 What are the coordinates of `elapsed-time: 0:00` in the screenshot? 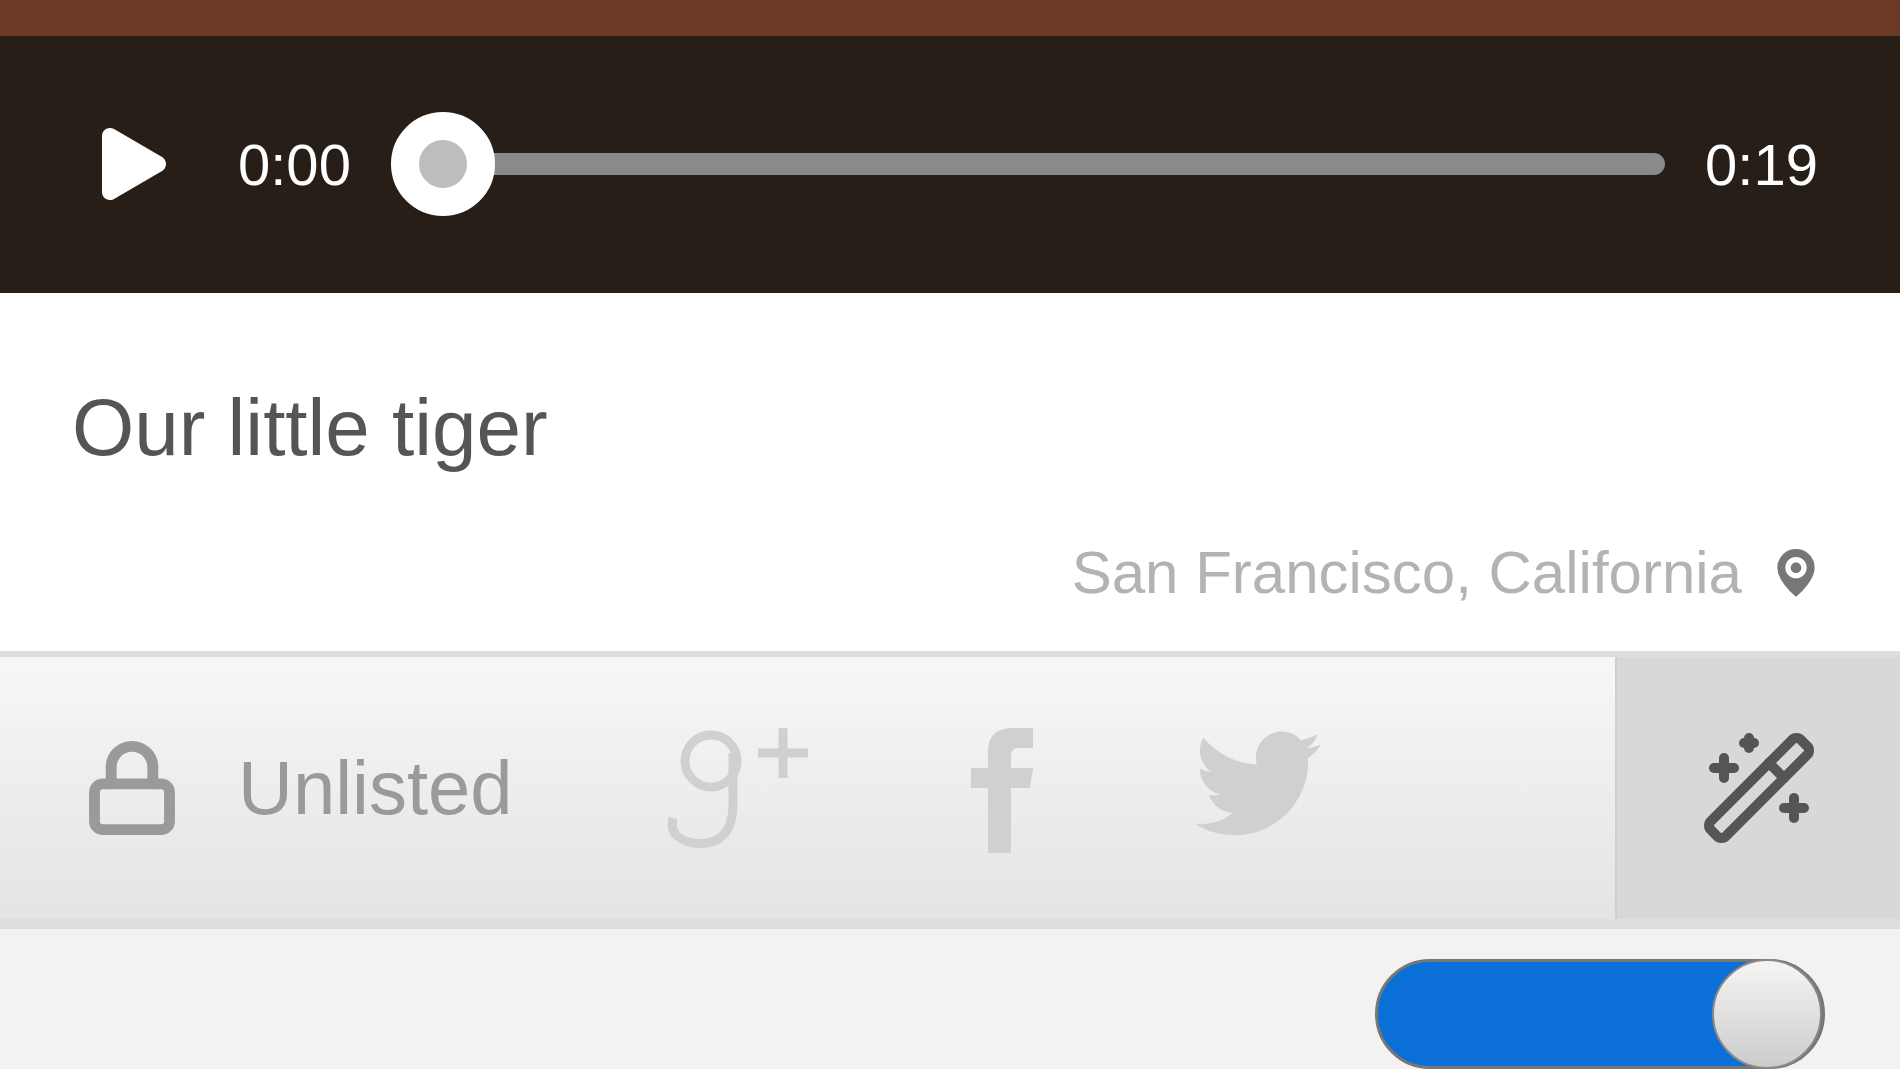 It's located at (294, 164).